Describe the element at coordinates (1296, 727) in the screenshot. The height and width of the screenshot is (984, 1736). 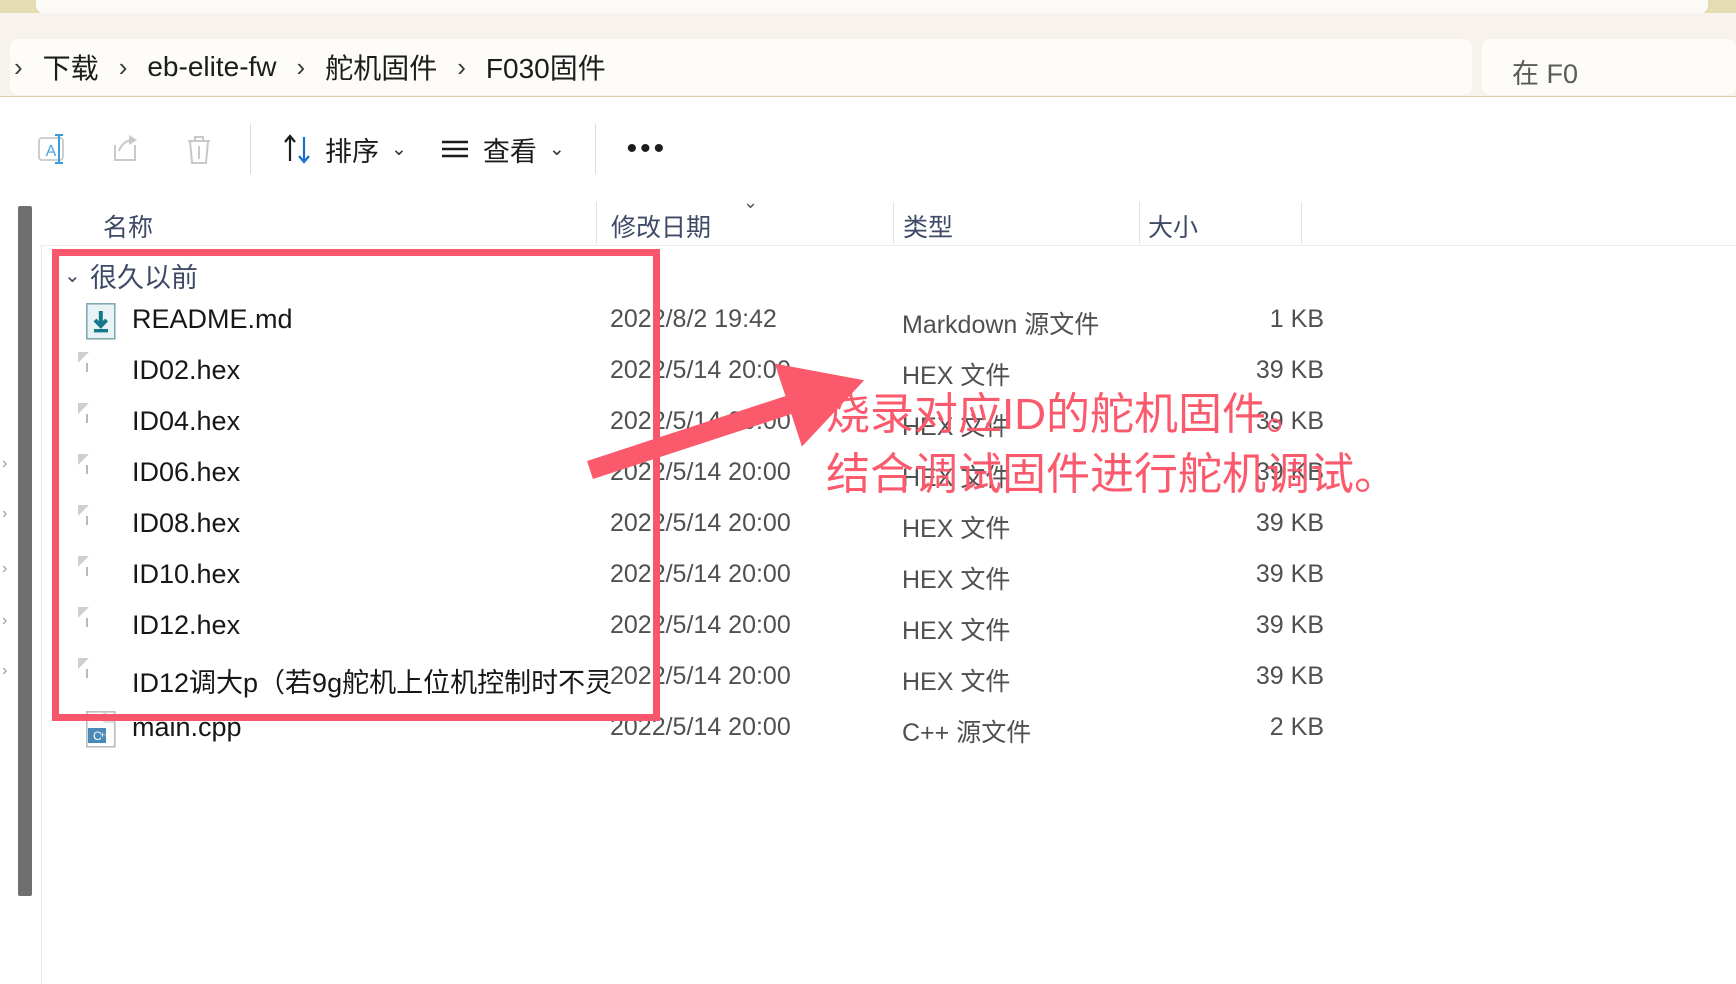
I see `file-size: 2 KB` at that location.